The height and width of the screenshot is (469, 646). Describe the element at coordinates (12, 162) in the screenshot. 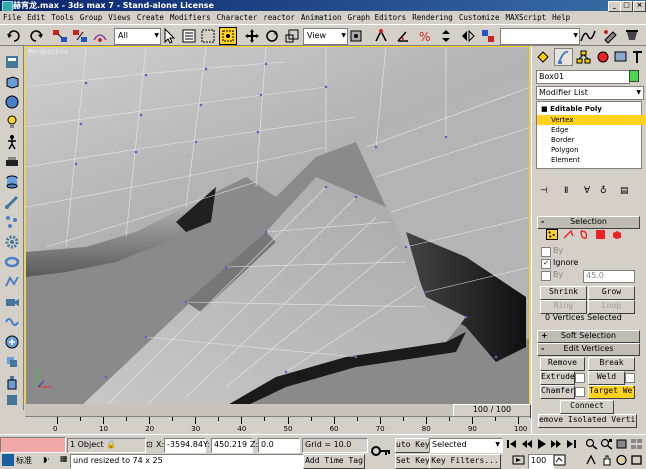

I see `helper-icon` at that location.